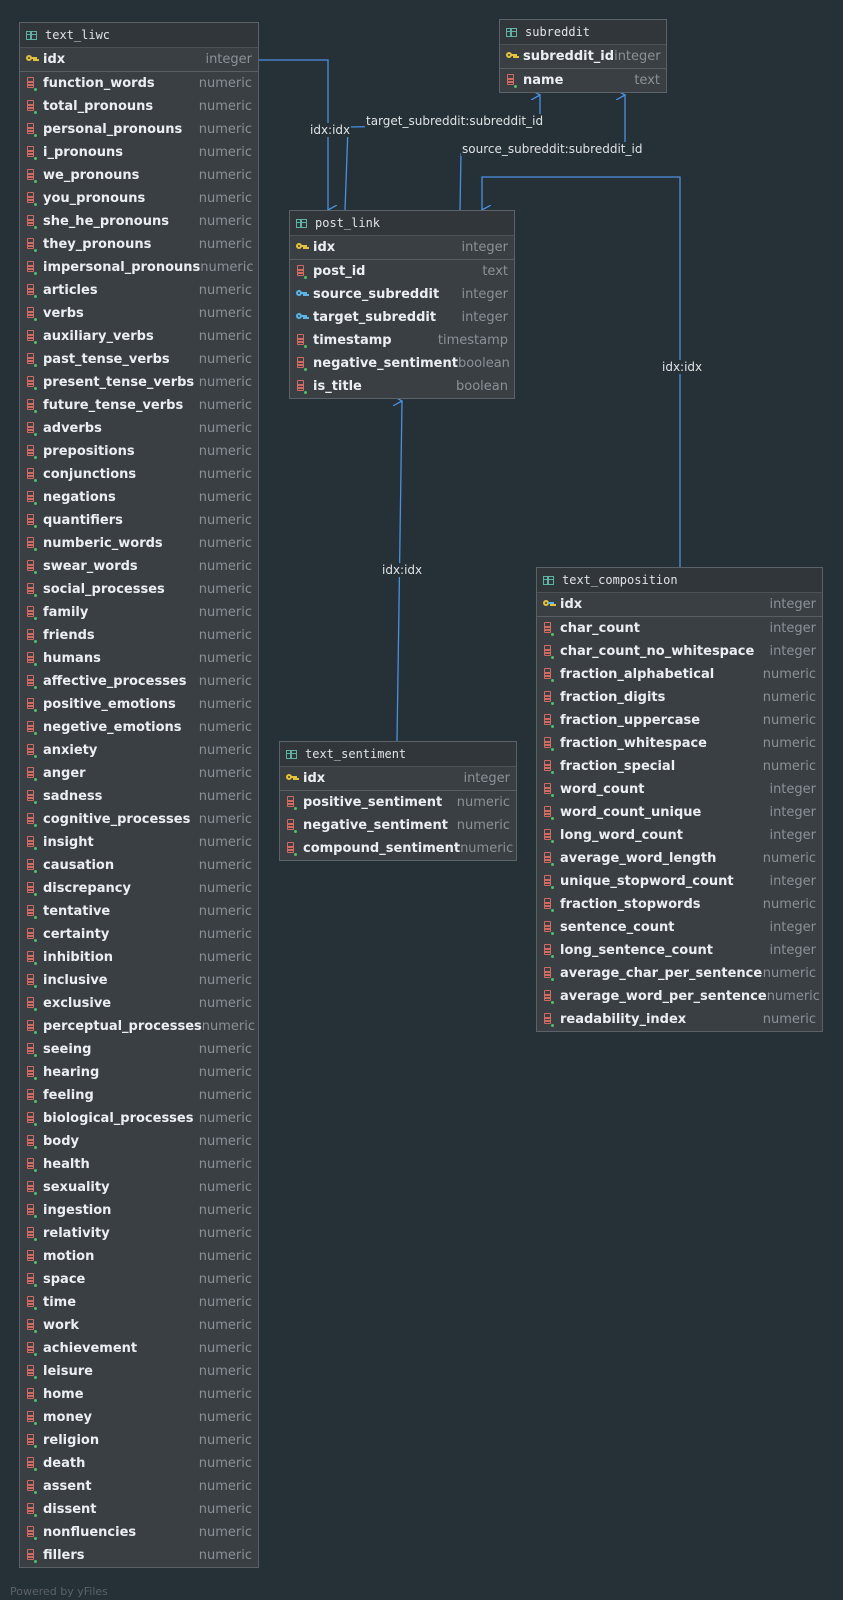  I want to click on column-row: fraction_uppercase numeric, so click(679, 720).